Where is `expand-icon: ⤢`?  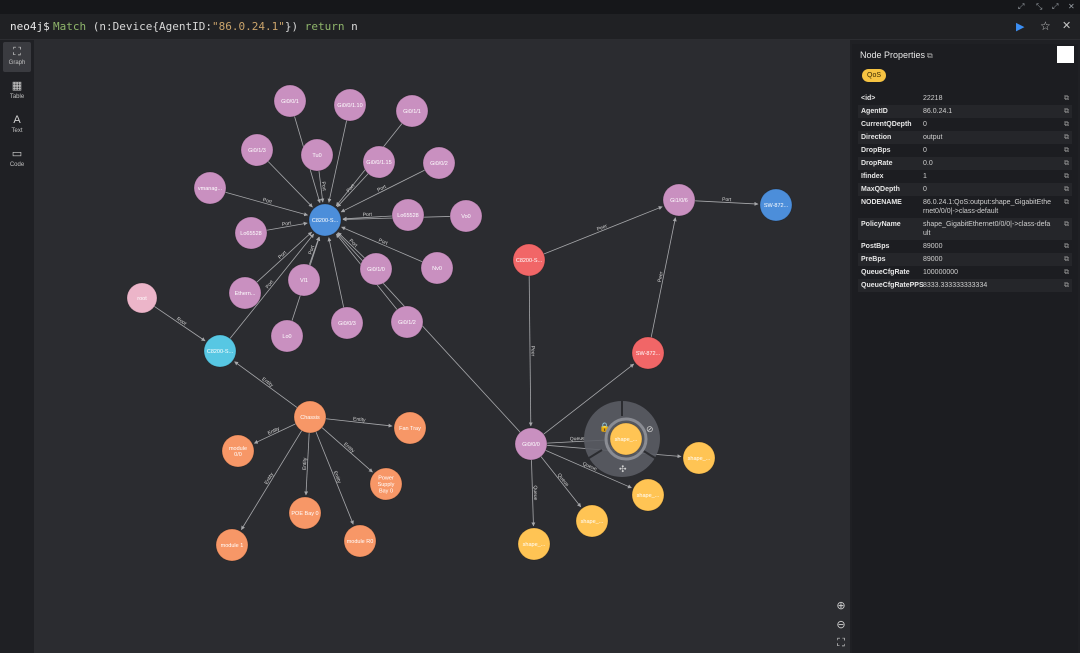 expand-icon: ⤢ is located at coordinates (1055, 7).